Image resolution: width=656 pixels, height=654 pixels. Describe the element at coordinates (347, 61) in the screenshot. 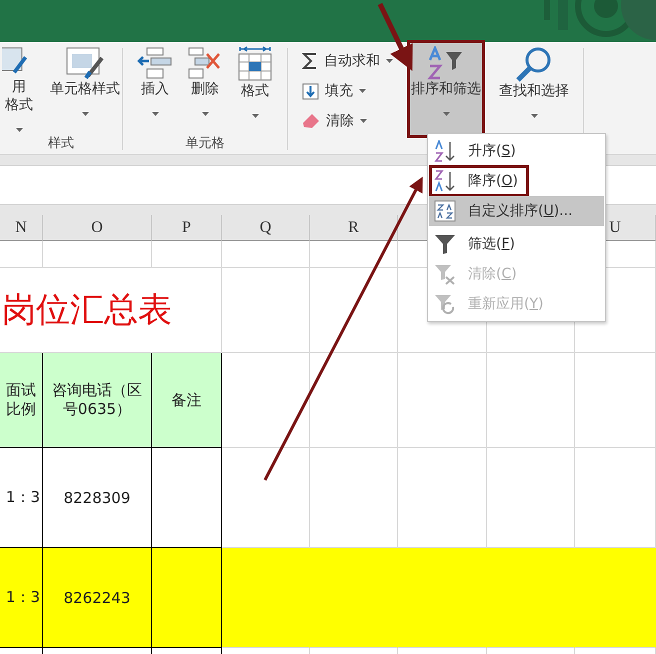

I see `ribbon-button: 自动求和` at that location.